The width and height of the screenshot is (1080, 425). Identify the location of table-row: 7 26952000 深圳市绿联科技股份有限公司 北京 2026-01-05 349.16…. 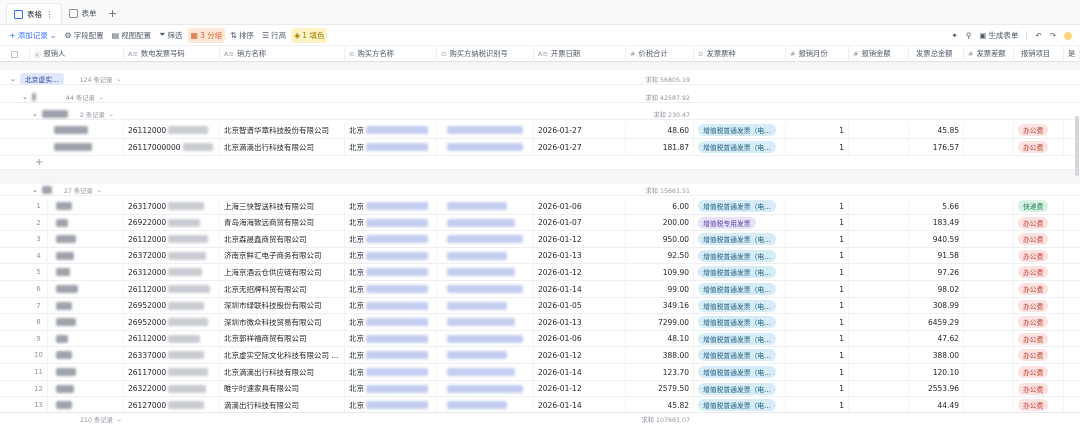
(540, 306).